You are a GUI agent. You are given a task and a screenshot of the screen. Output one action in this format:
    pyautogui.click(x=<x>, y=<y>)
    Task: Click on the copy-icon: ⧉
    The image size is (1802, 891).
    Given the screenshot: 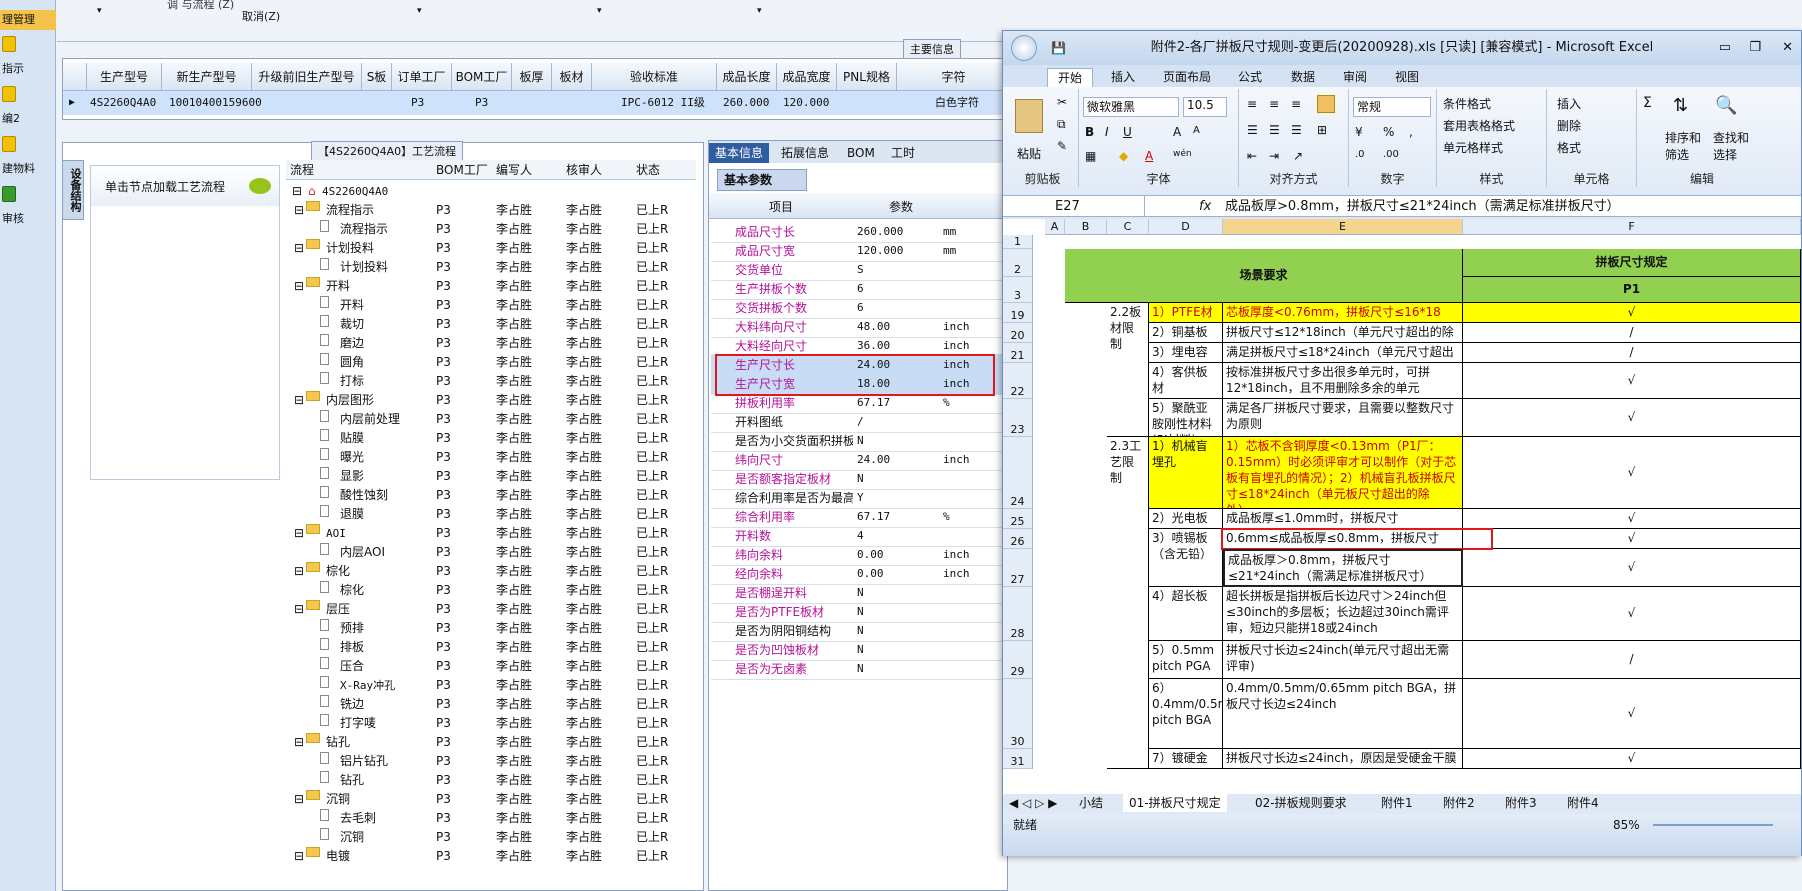 What is the action you would take?
    pyautogui.click(x=1061, y=124)
    